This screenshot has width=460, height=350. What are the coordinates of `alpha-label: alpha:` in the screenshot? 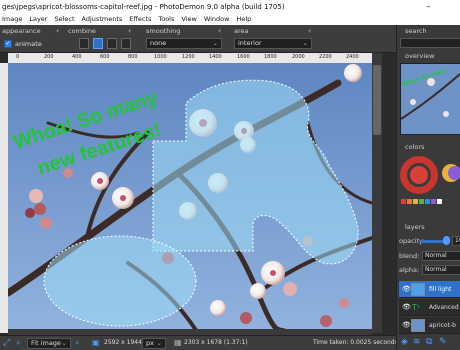 It's located at (409, 270).